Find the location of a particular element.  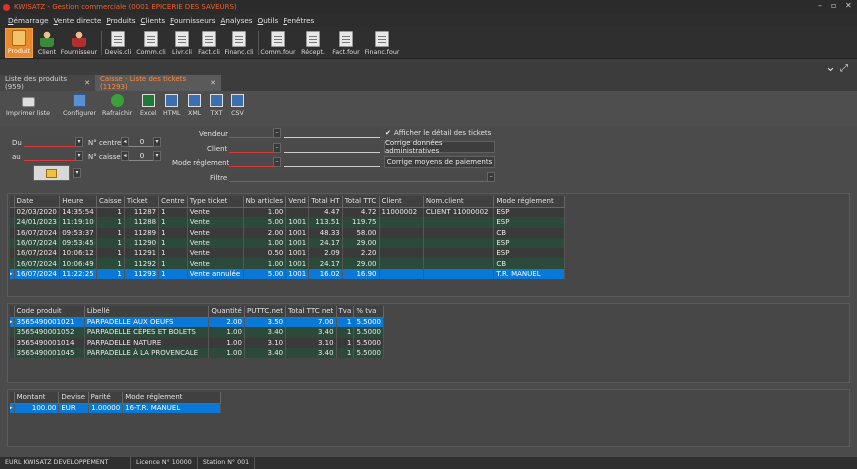

column-header: Centre is located at coordinates (173, 202).